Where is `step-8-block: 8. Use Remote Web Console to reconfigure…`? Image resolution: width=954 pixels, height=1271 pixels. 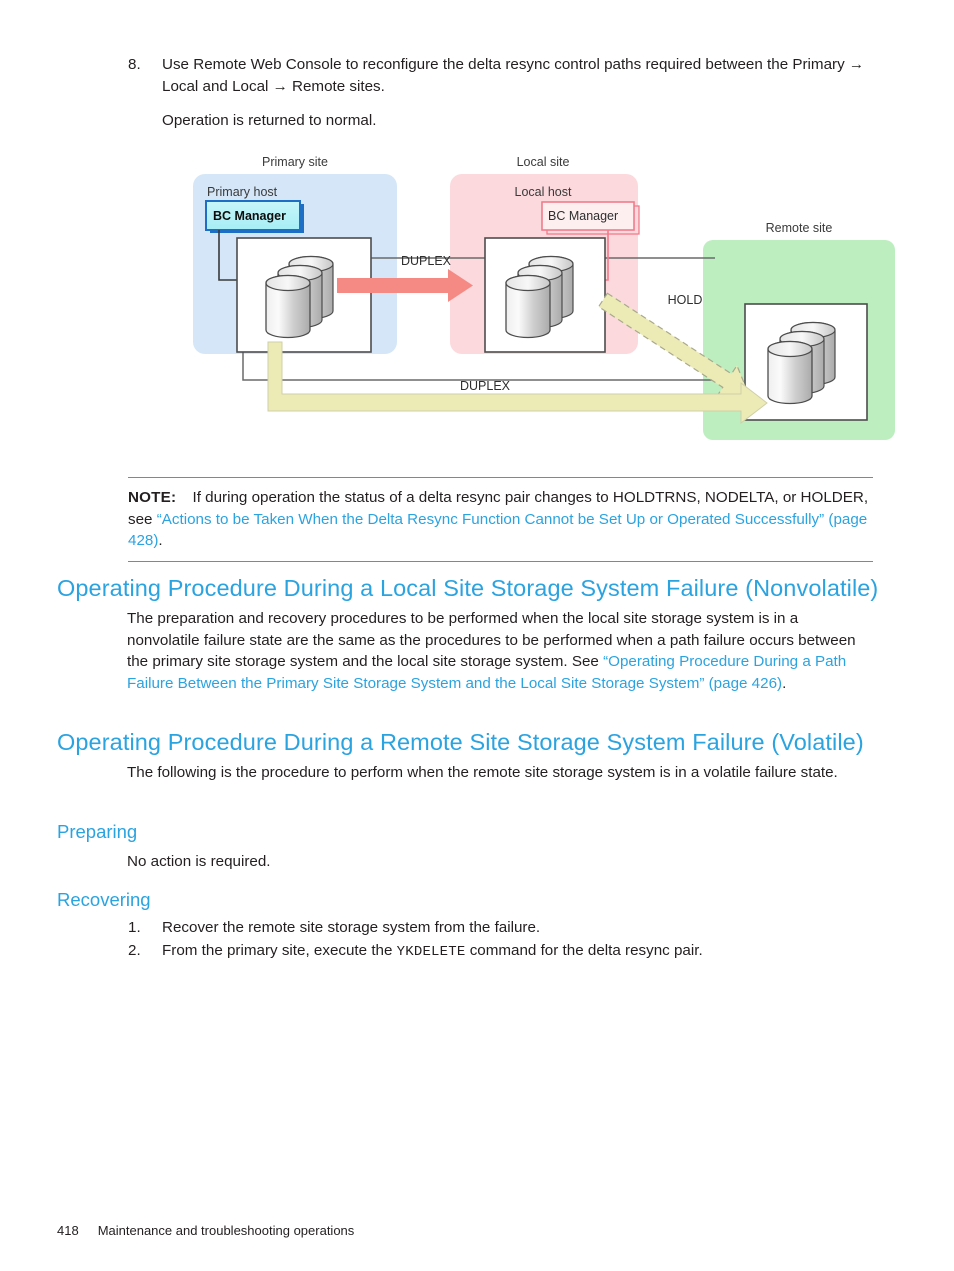 step-8-block: 8. Use Remote Web Console to reconfigure… is located at coordinates (498, 93).